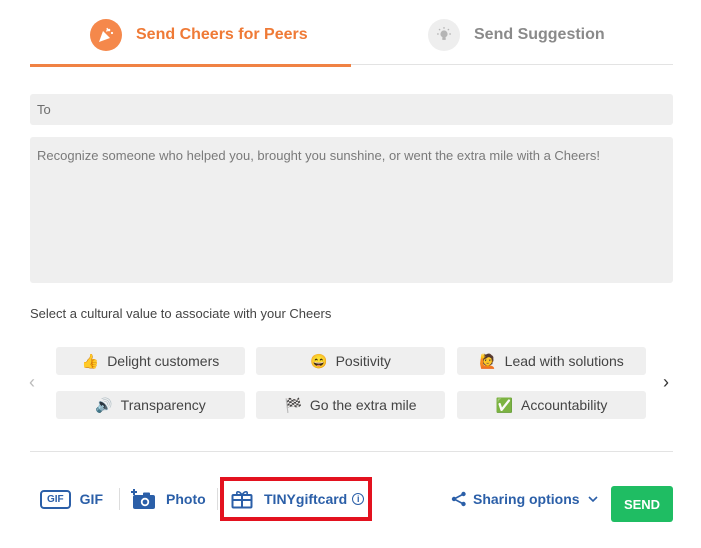 The image size is (701, 548). What do you see at coordinates (190, 65) in the screenshot?
I see `active-tab-indicator` at bounding box center [190, 65].